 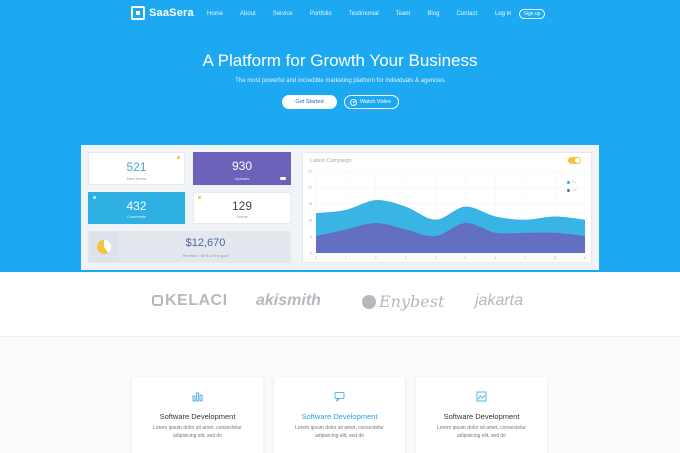 What do you see at coordinates (406, 258) in the screenshot?
I see `x-tick-label: 3` at bounding box center [406, 258].